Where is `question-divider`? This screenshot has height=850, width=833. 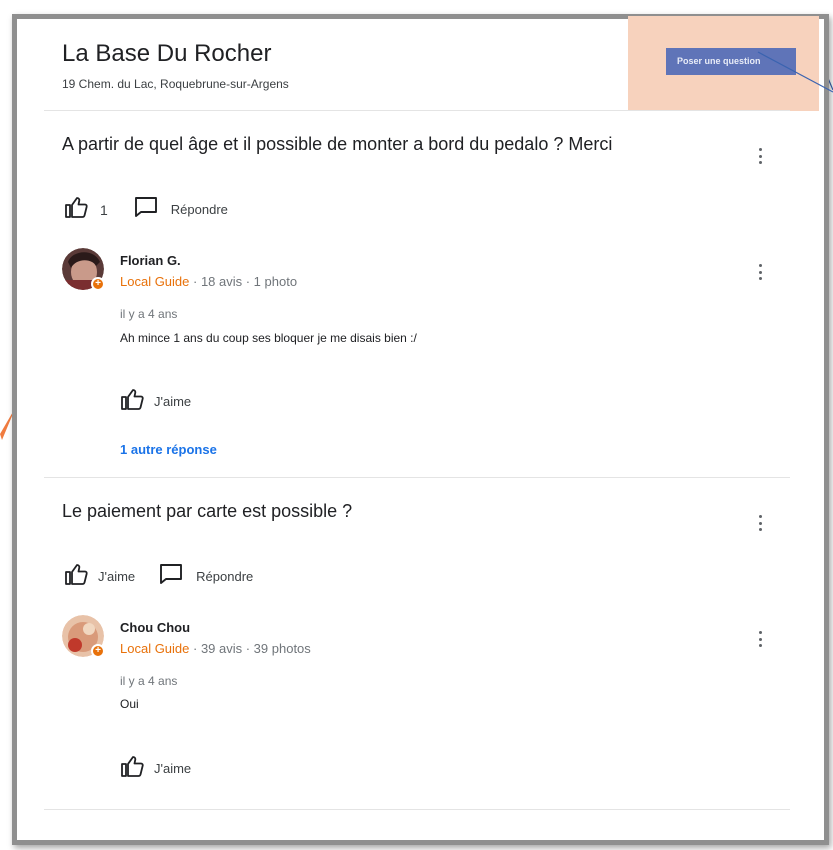
question-divider is located at coordinates (417, 477).